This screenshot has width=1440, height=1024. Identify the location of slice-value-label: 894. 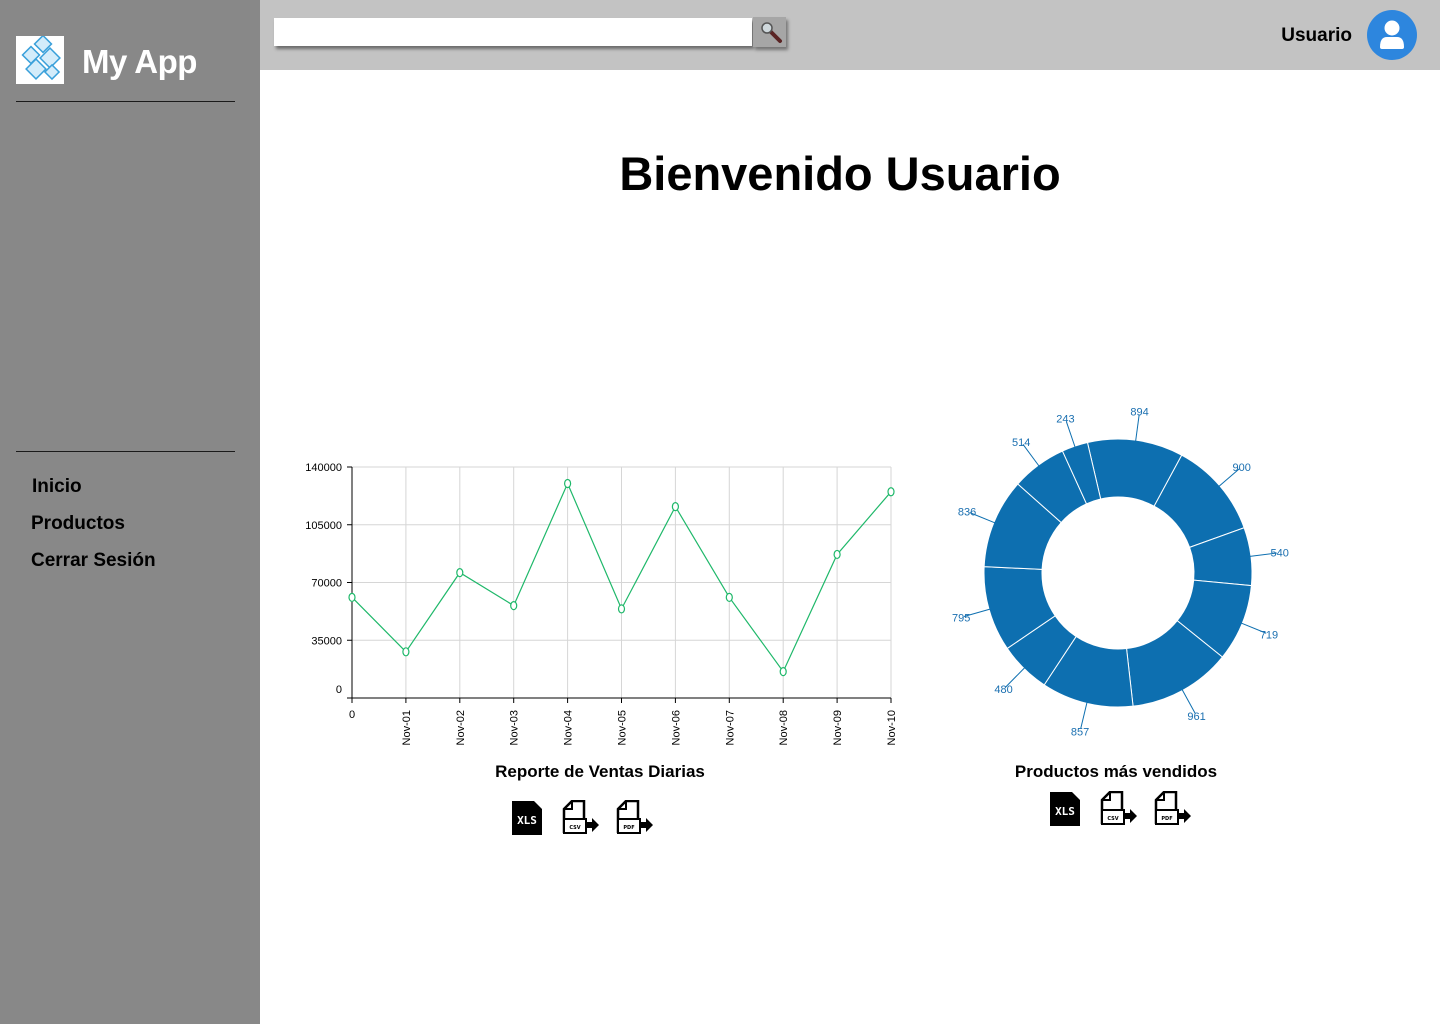
(1139, 412).